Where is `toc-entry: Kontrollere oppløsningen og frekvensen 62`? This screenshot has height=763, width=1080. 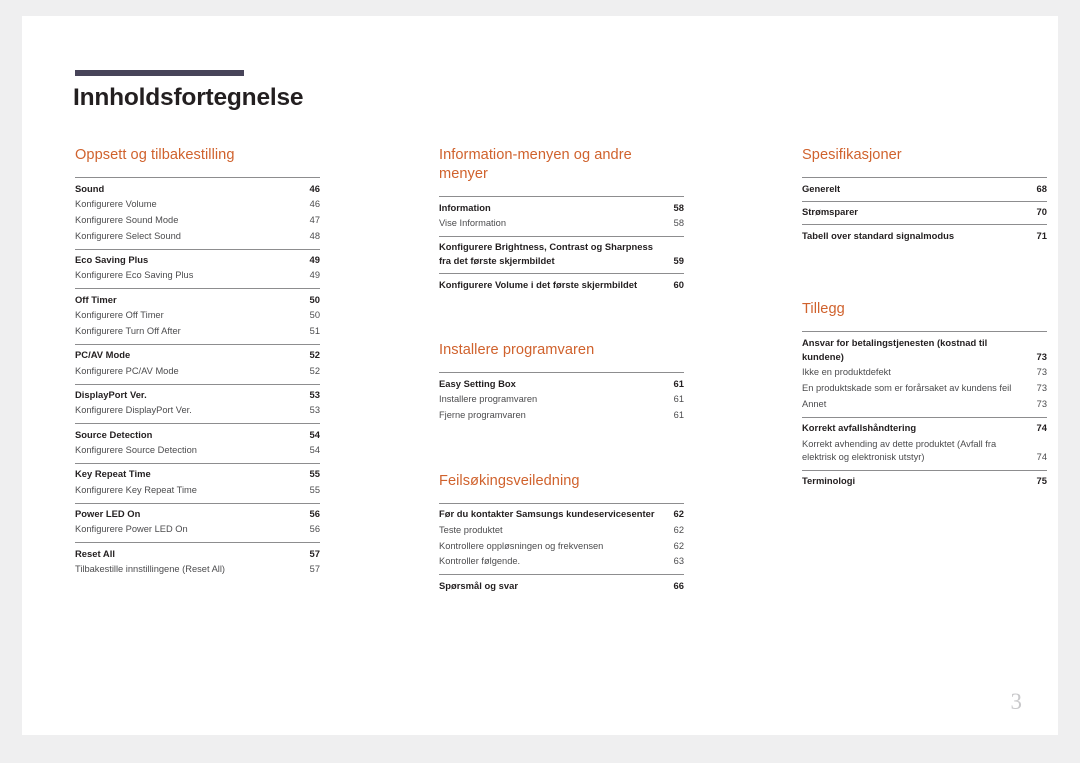 toc-entry: Kontrollere oppløsningen og frekvensen 62 is located at coordinates (561, 546).